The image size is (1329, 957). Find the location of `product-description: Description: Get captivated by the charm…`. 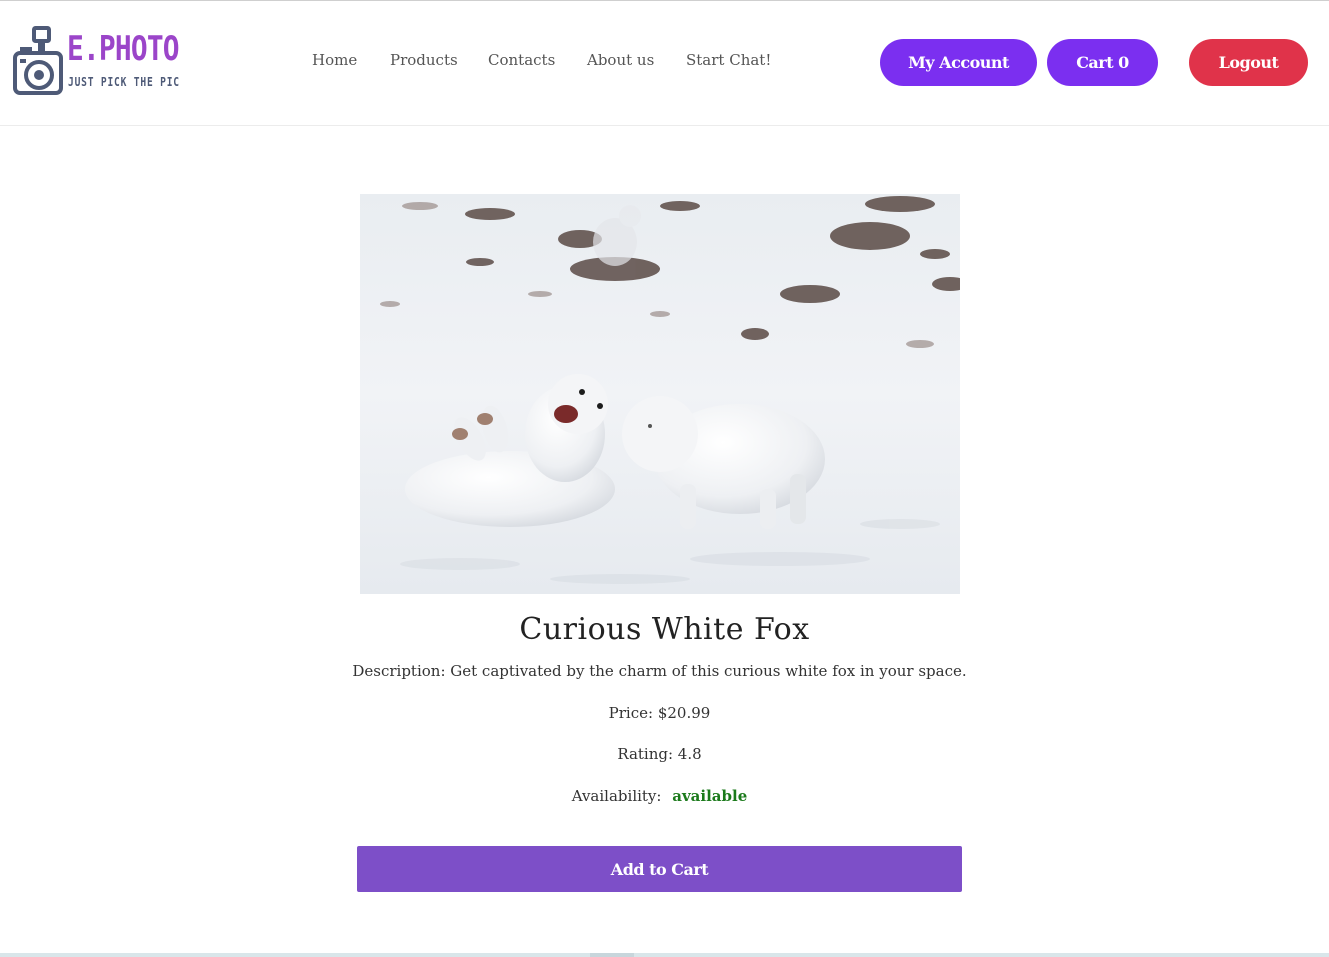

product-description: Description: Get captivated by the charm… is located at coordinates (659, 671).